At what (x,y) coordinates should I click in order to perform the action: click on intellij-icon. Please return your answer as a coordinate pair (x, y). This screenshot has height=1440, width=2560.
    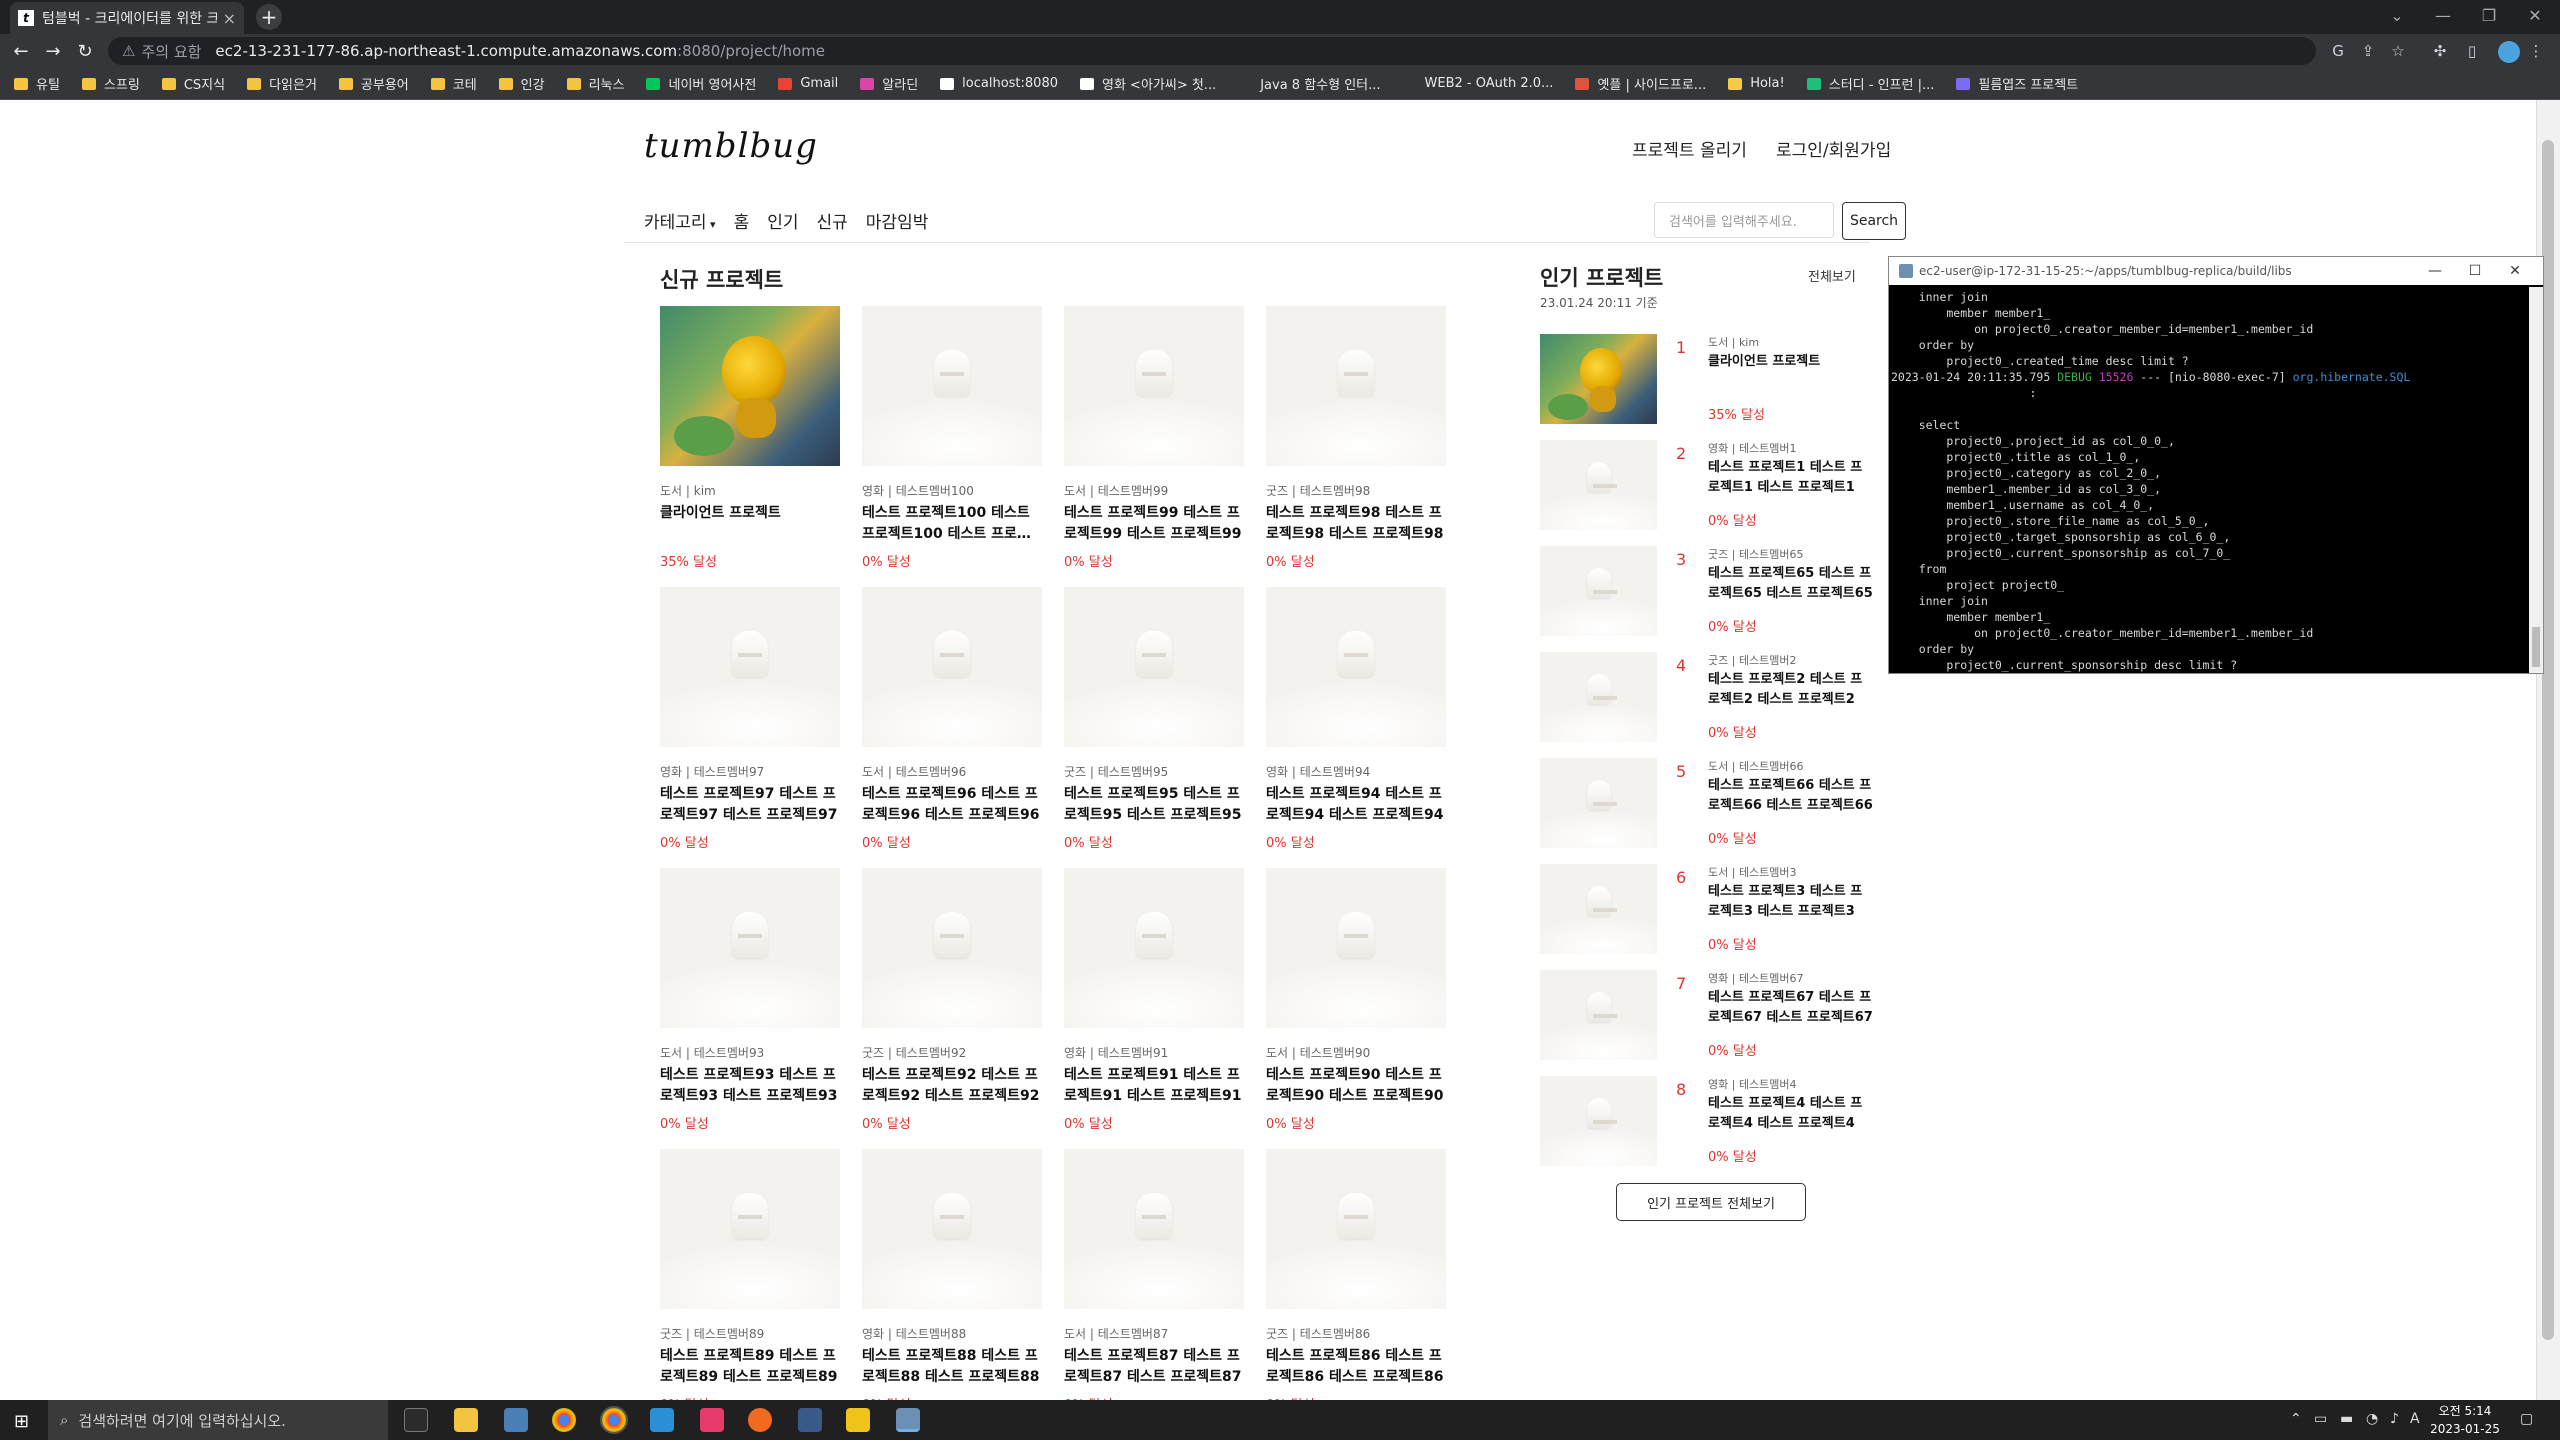
    Looking at the image, I should click on (712, 1420).